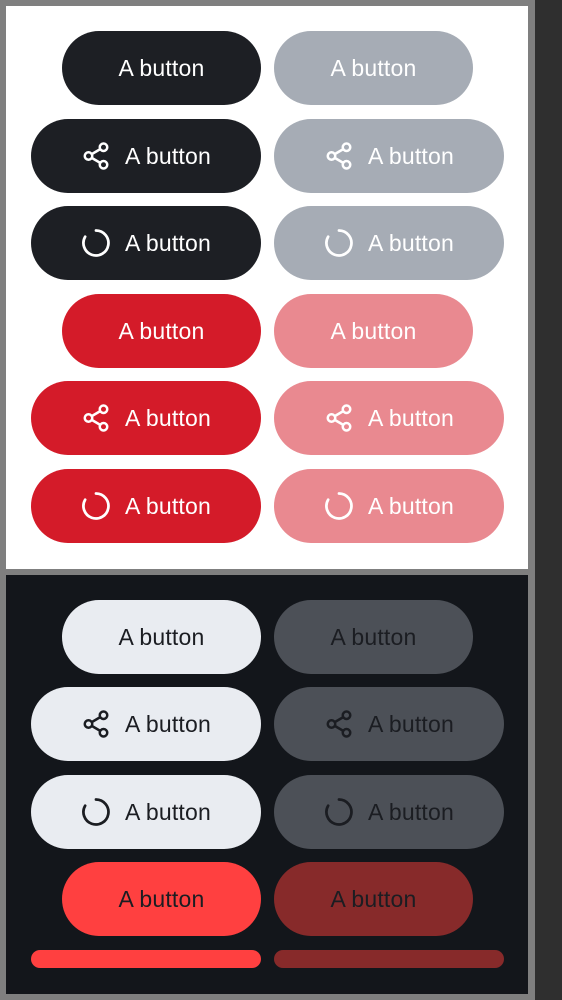 Image resolution: width=562 pixels, height=1000 pixels. I want to click on light-loading-button-disabled: A button, so click(389, 812).